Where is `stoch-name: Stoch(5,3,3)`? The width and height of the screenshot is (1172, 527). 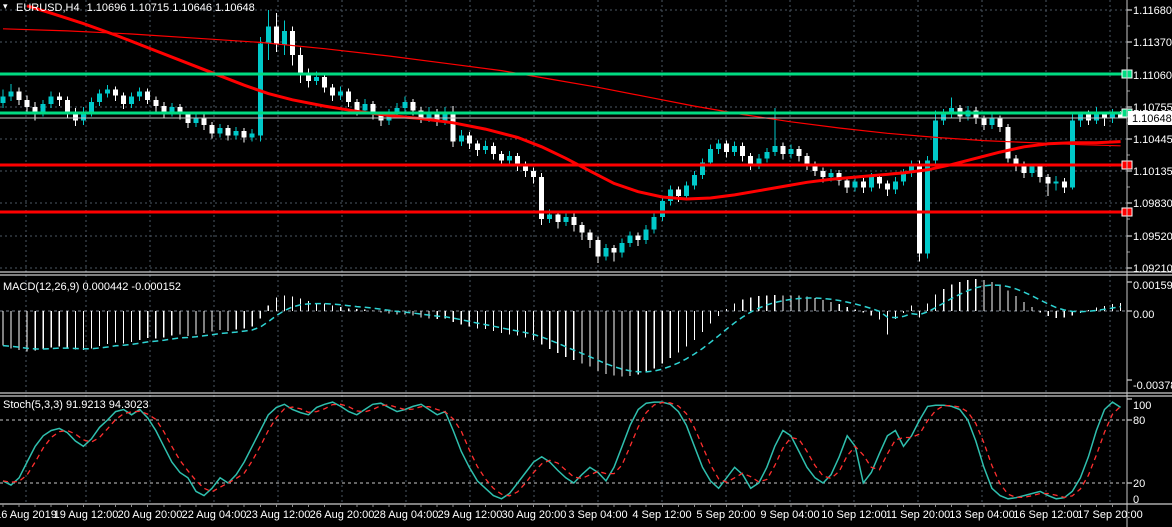 stoch-name: Stoch(5,3,3) is located at coordinates (33, 405).